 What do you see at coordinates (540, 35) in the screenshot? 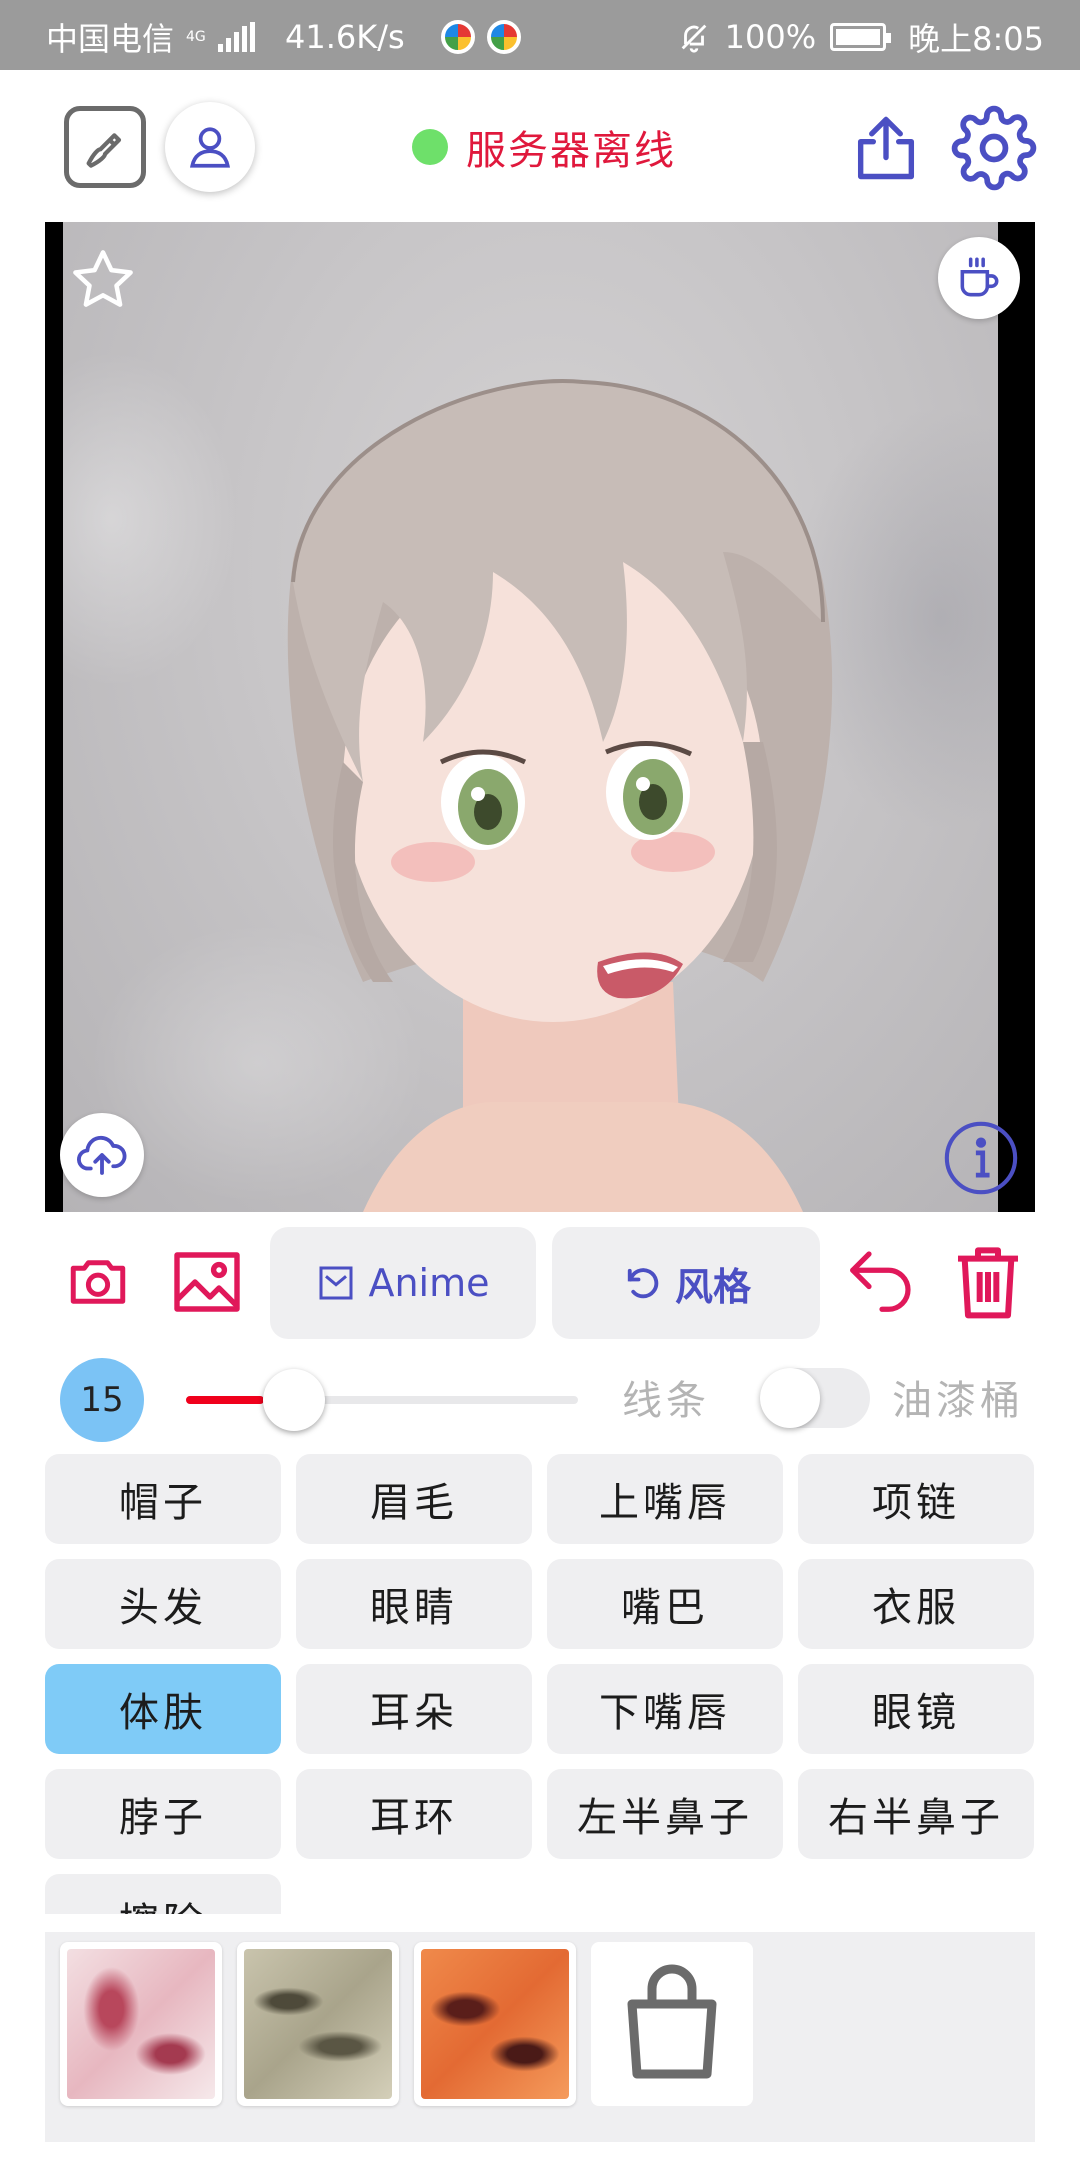
I see `status-bar: 中国电信 4G 41.6K/s 100% 晚上8:05` at bounding box center [540, 35].